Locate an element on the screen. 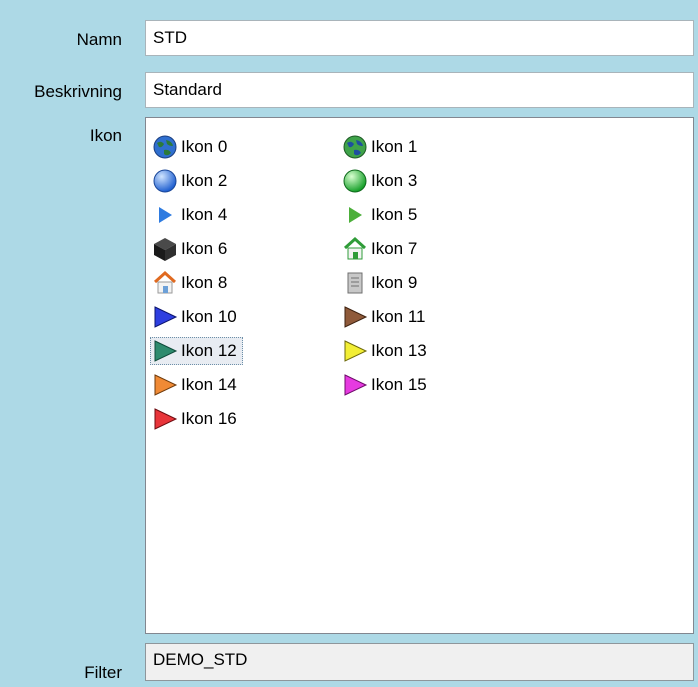 This screenshot has width=698, height=687. icon-list-item-2: Ikon 2 is located at coordinates (191, 181).